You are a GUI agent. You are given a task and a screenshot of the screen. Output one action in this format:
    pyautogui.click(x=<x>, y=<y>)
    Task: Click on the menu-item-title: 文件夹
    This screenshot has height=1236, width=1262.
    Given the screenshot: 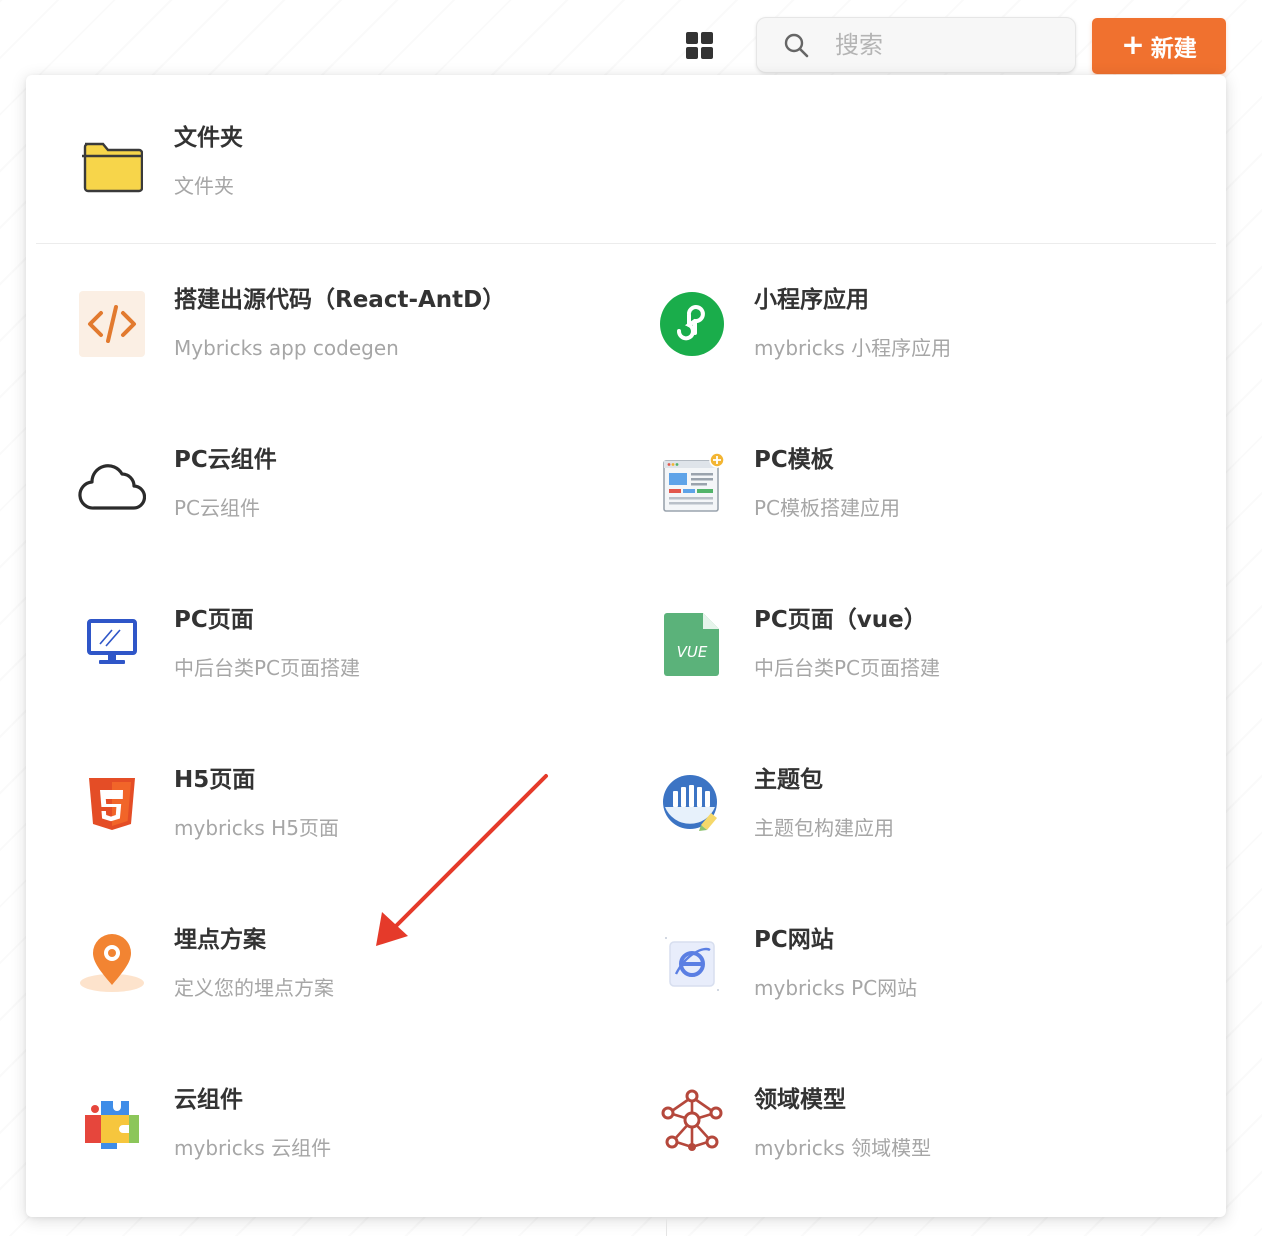 What is the action you would take?
    pyautogui.click(x=208, y=138)
    